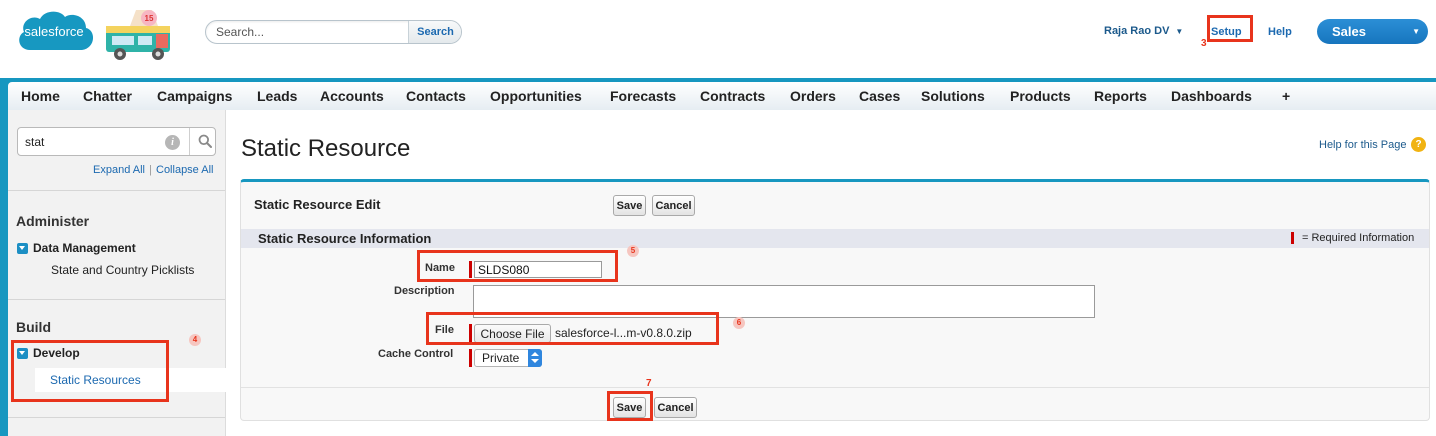  Describe the element at coordinates (732, 96) in the screenshot. I see `tab-contracts: Contracts` at that location.